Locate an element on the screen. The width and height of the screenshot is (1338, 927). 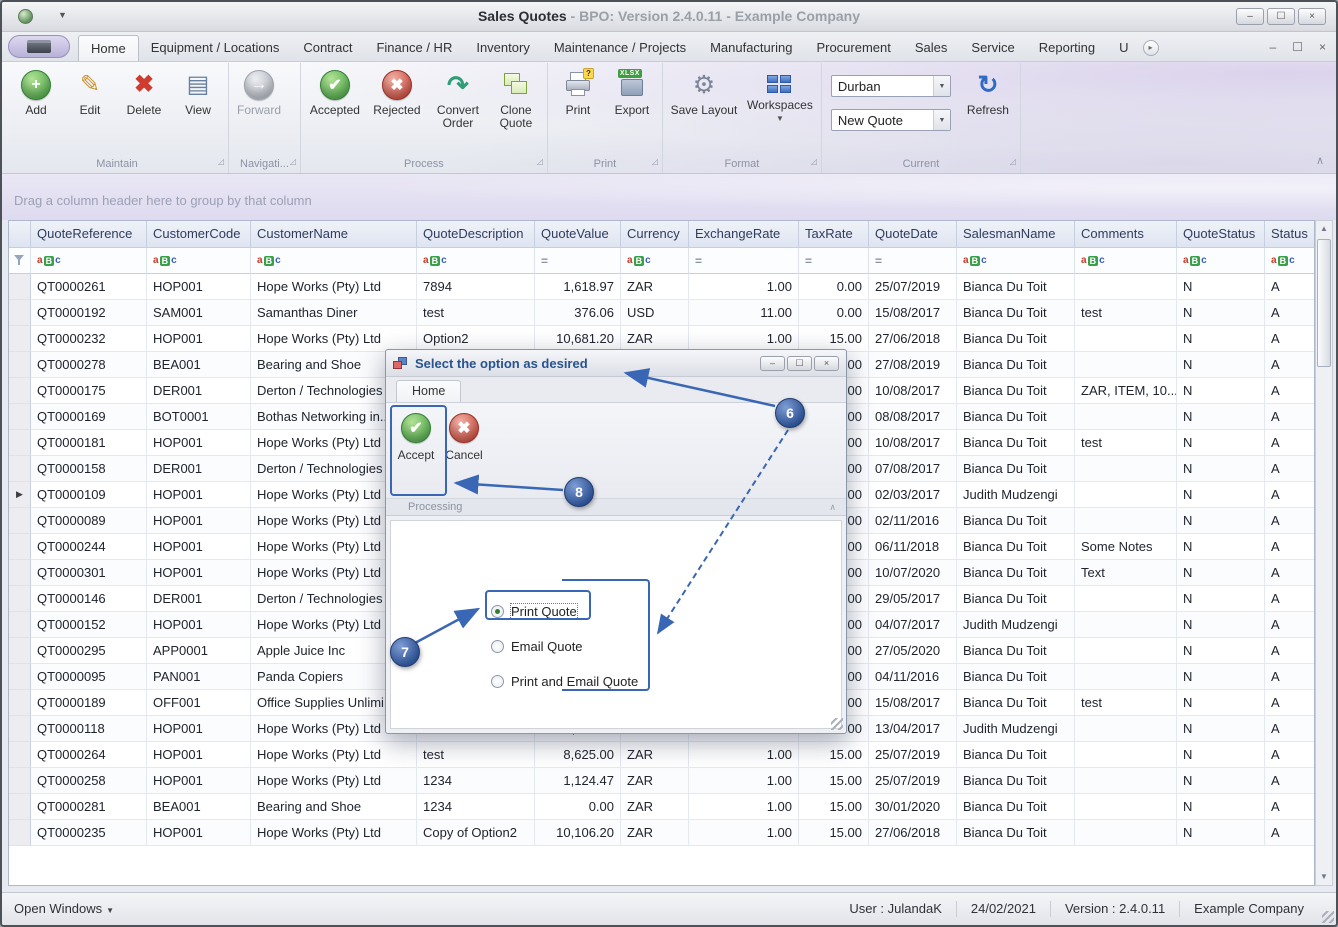
grid-cell: USD is located at coordinates (655, 313).